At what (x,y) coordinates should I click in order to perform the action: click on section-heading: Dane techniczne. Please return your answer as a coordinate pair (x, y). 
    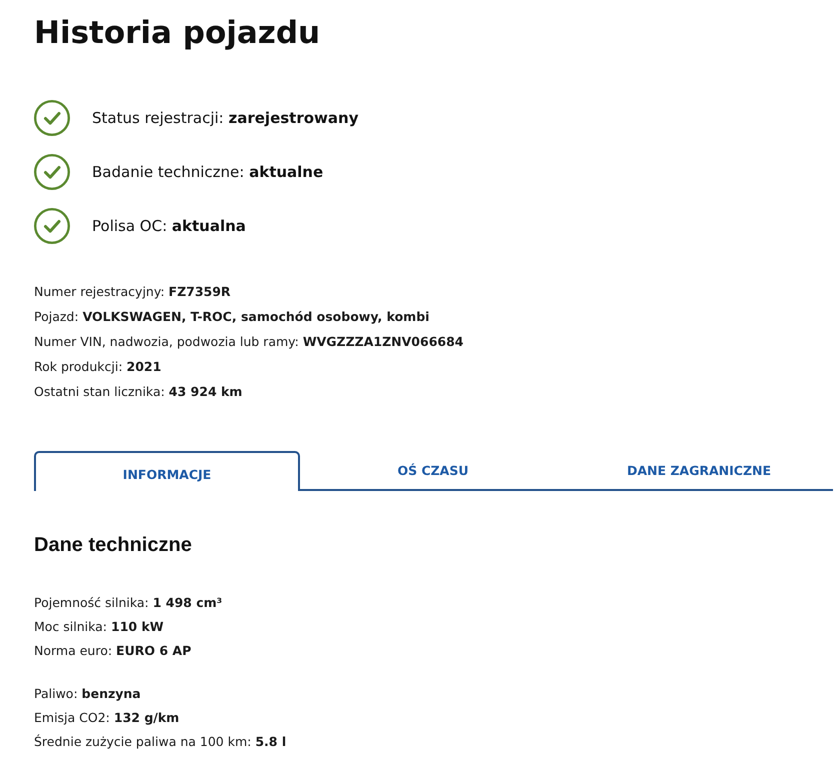
    Looking at the image, I should click on (113, 545).